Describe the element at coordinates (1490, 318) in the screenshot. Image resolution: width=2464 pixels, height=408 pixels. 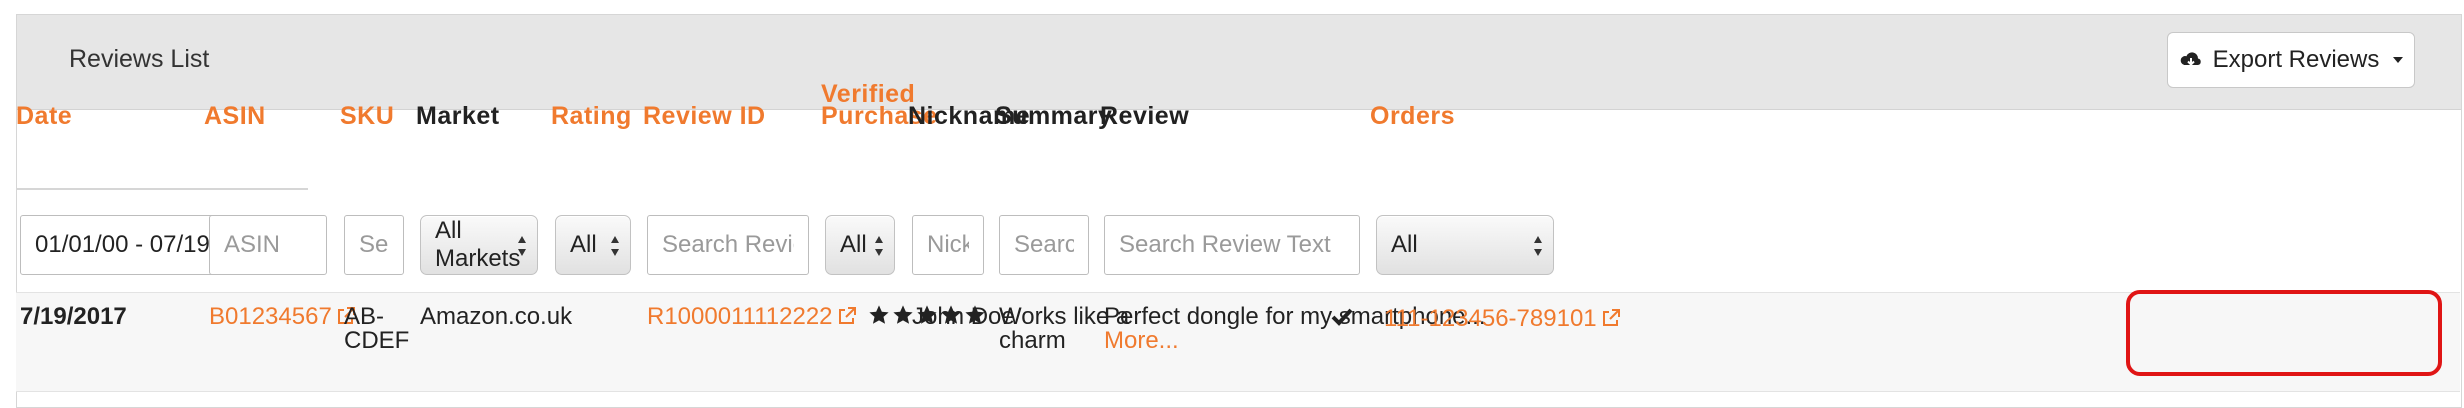
I see `order-link-text: 111-123456-789101` at that location.